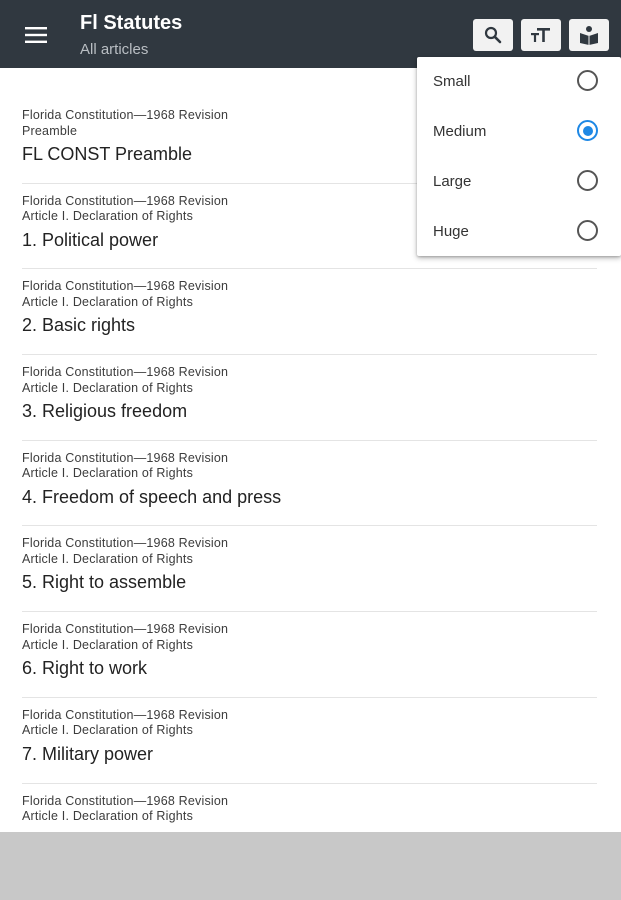 This screenshot has width=621, height=900. I want to click on font-size-option-huge: Huge, so click(519, 232).